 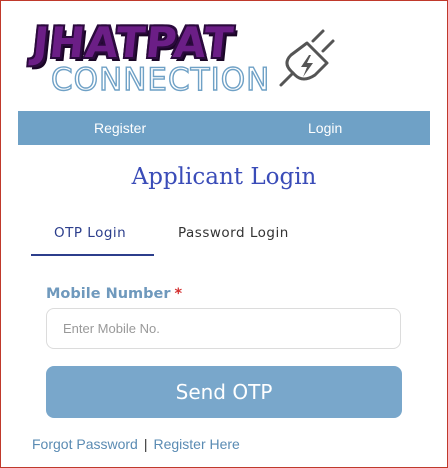 What do you see at coordinates (120, 128) in the screenshot?
I see `nav-register-link: Register` at bounding box center [120, 128].